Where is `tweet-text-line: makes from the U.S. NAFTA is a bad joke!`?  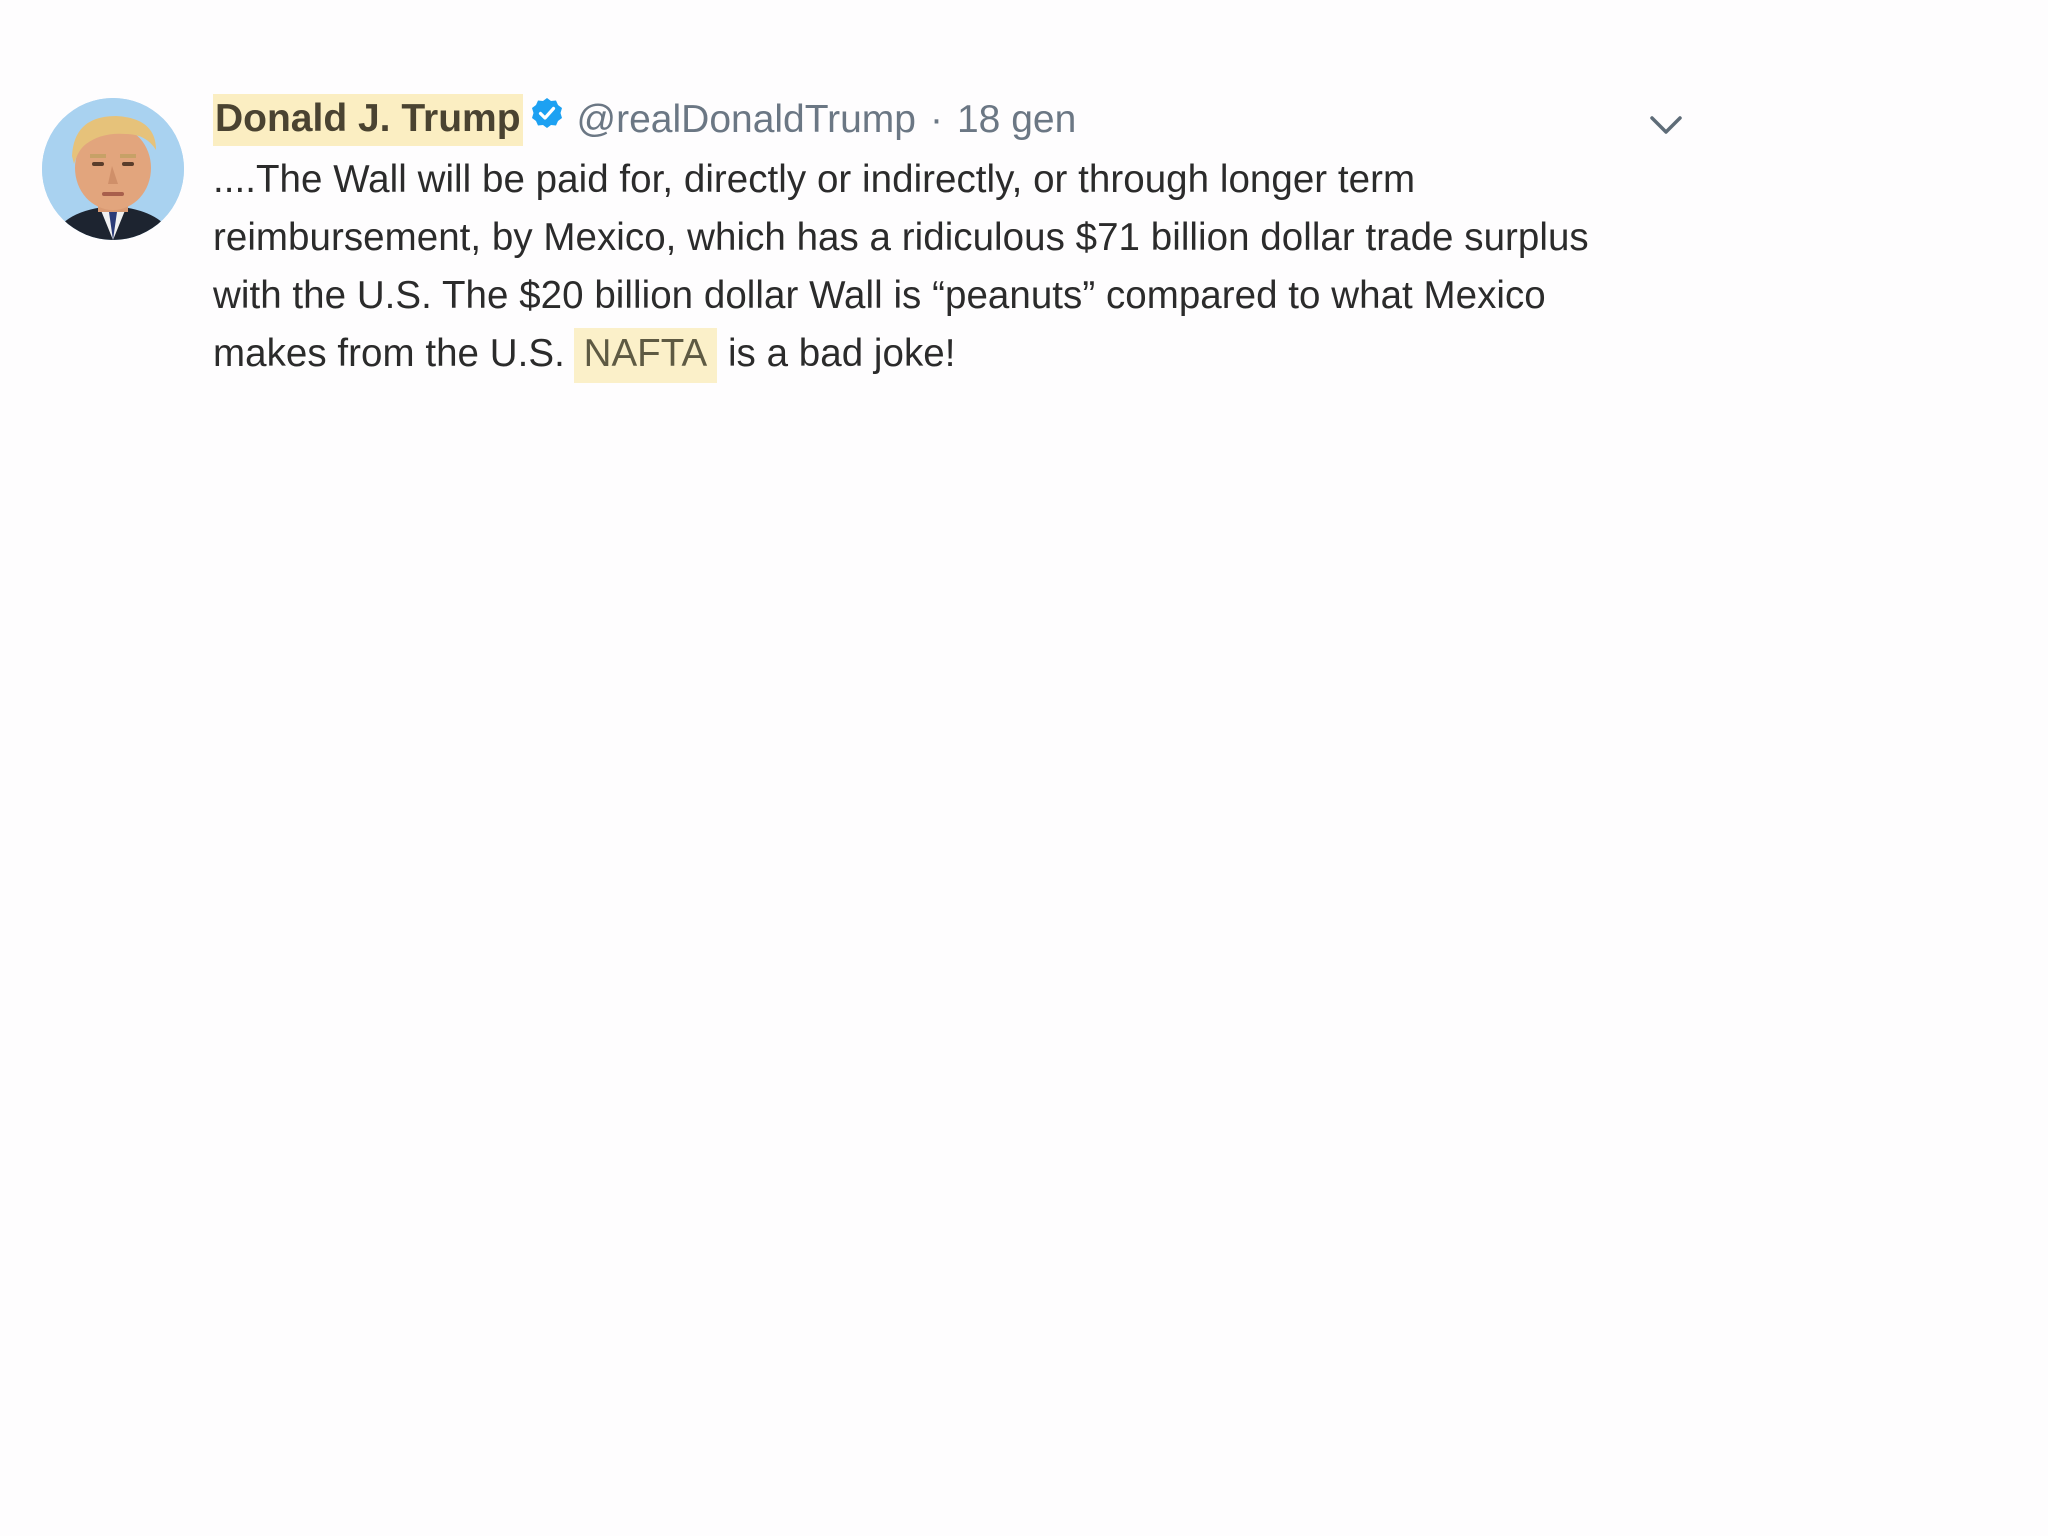
tweet-text-line: makes from the U.S. NAFTA is a bad joke! is located at coordinates (963, 354).